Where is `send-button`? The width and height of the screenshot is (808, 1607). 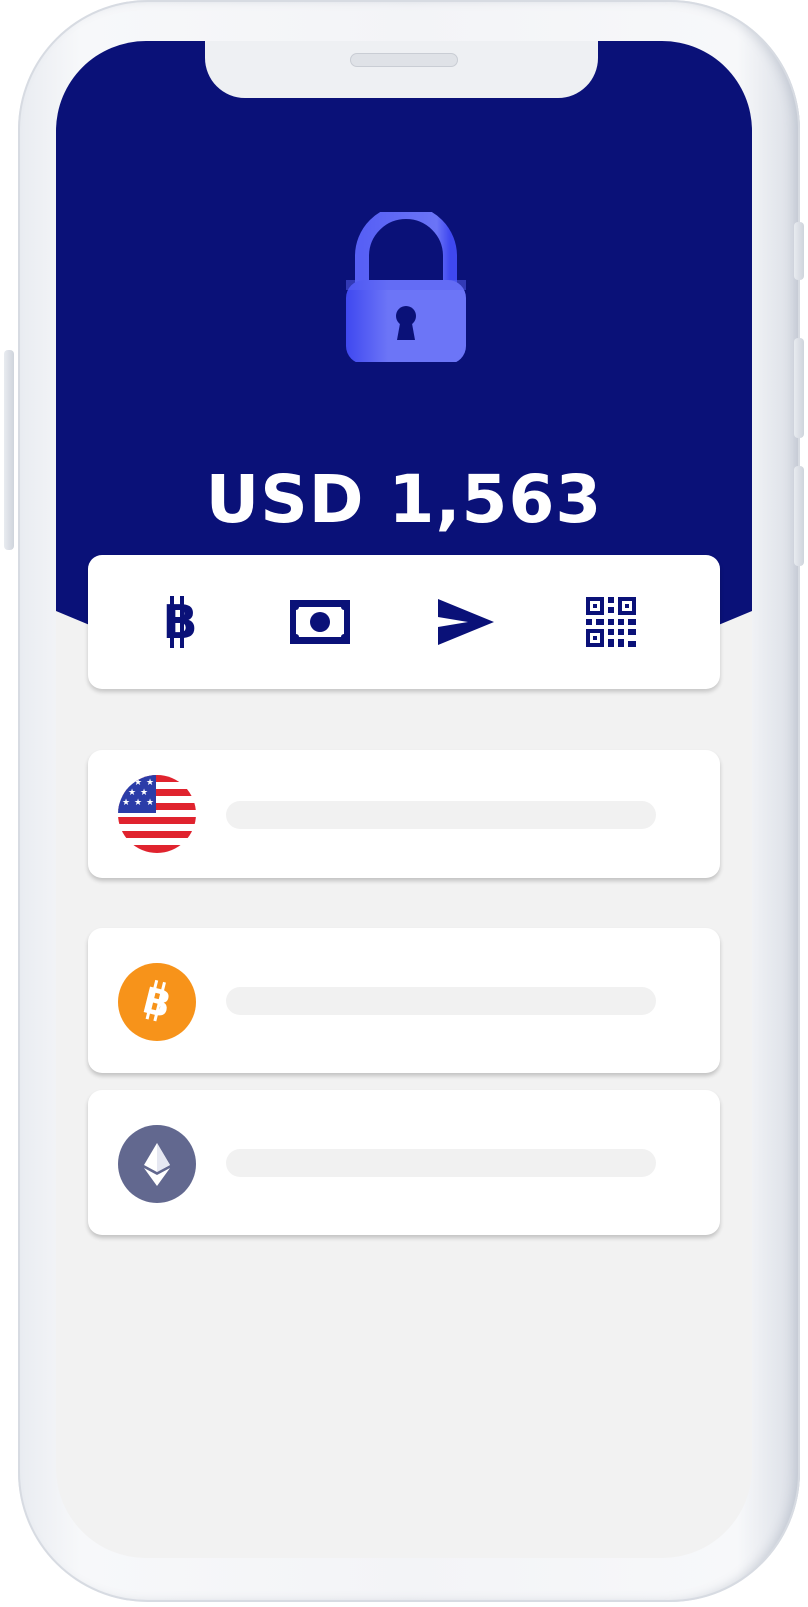
send-button is located at coordinates (466, 622).